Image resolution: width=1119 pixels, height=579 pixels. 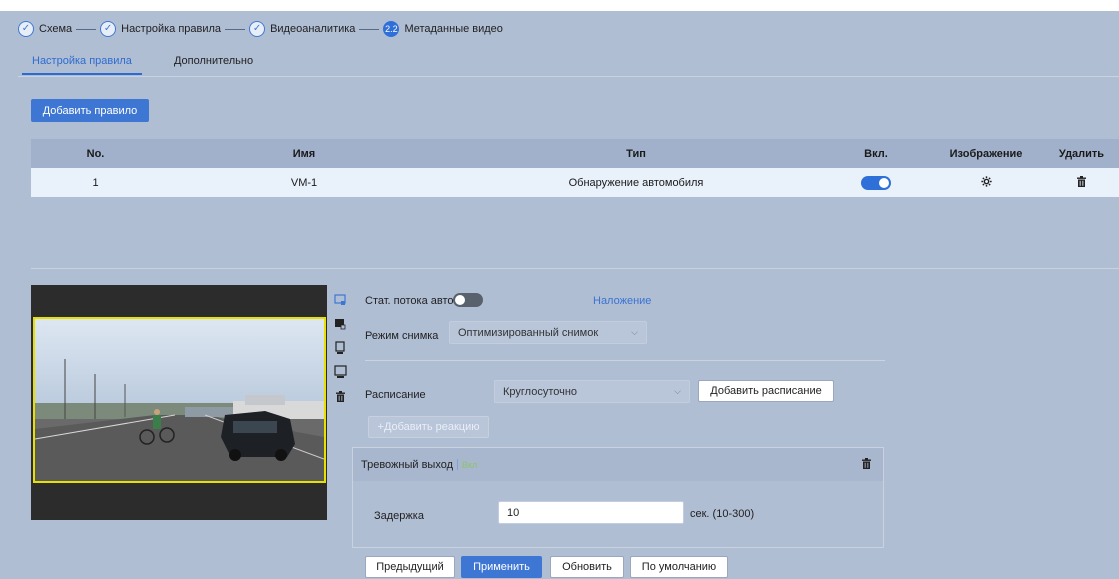 I want to click on stream-stats-toggle, so click(x=468, y=300).